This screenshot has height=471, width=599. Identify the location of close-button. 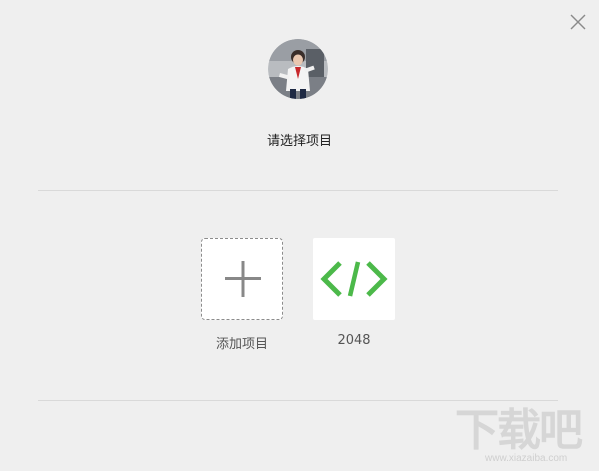
(578, 22).